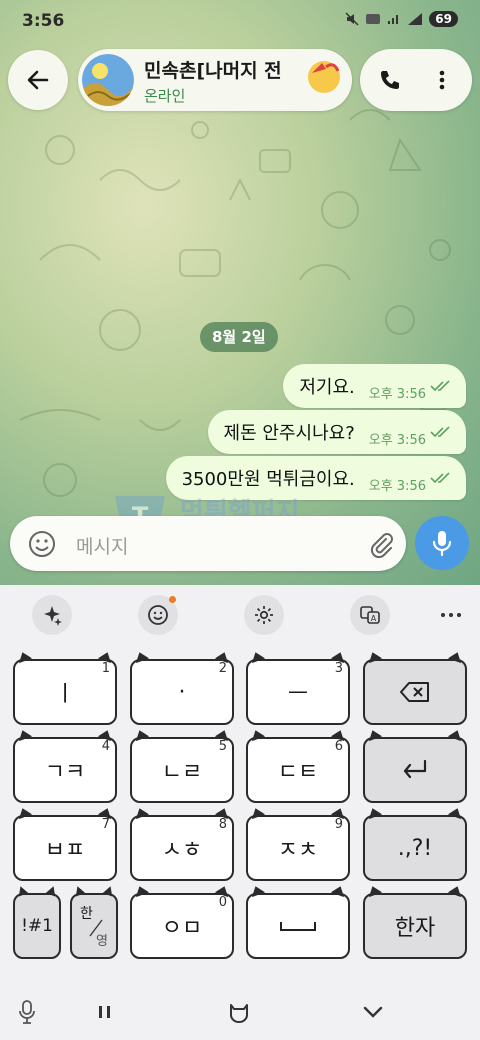 The height and width of the screenshot is (1040, 480). Describe the element at coordinates (298, 921) in the screenshot. I see `space-key` at that location.